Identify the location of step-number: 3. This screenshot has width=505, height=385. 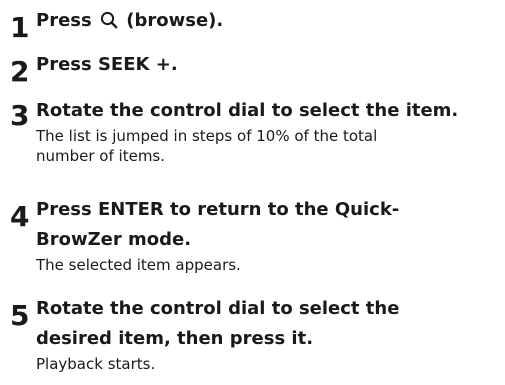
(20, 115).